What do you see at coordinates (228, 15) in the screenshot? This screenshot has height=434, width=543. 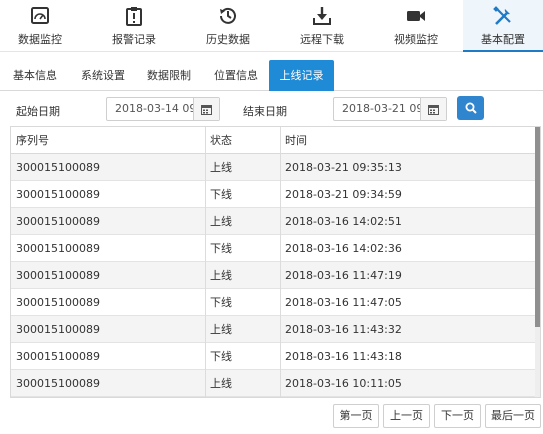 I see `history-clock-icon` at bounding box center [228, 15].